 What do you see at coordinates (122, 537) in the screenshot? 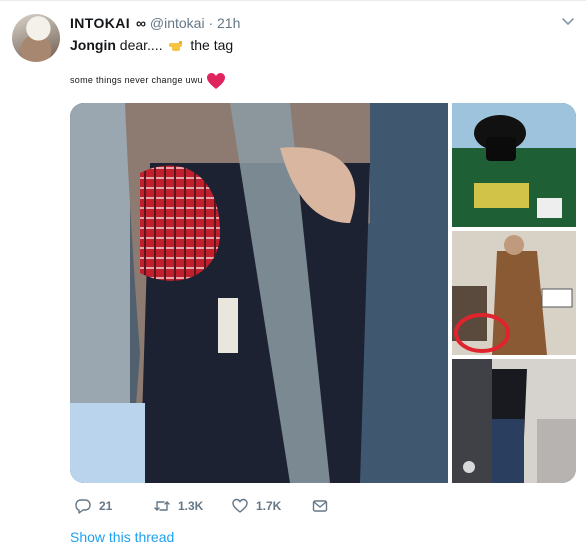
I see `show-thread-link: Show this thread` at bounding box center [122, 537].